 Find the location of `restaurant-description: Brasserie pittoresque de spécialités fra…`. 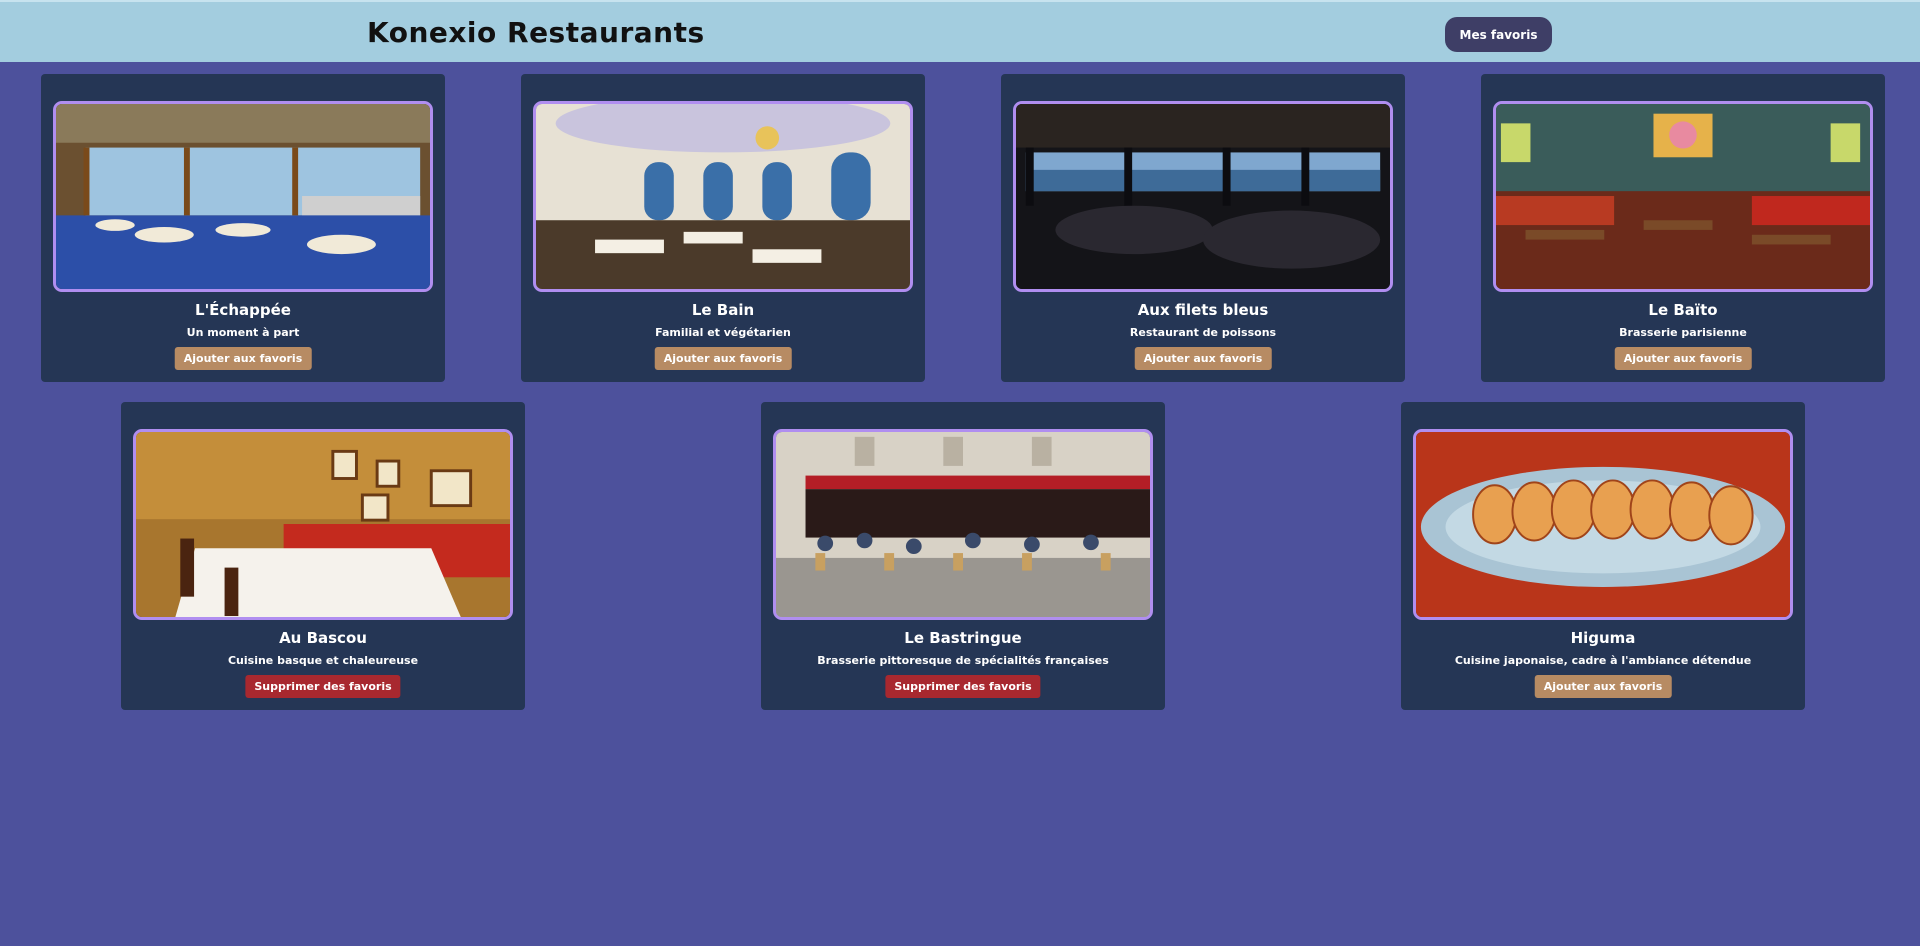

restaurant-description: Brasserie pittoresque de spécialités fra… is located at coordinates (963, 660).